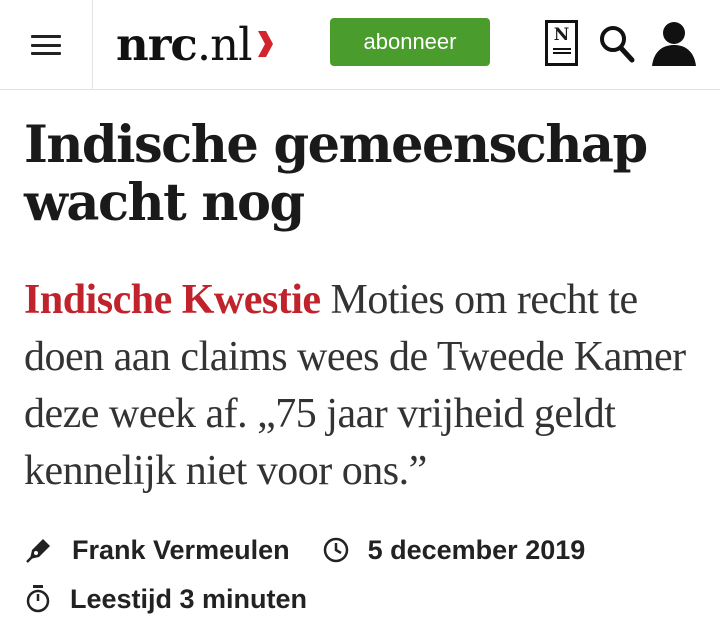 The height and width of the screenshot is (641, 720). Describe the element at coordinates (476, 549) in the screenshot. I see `publication-date: 5 december 2019` at that location.